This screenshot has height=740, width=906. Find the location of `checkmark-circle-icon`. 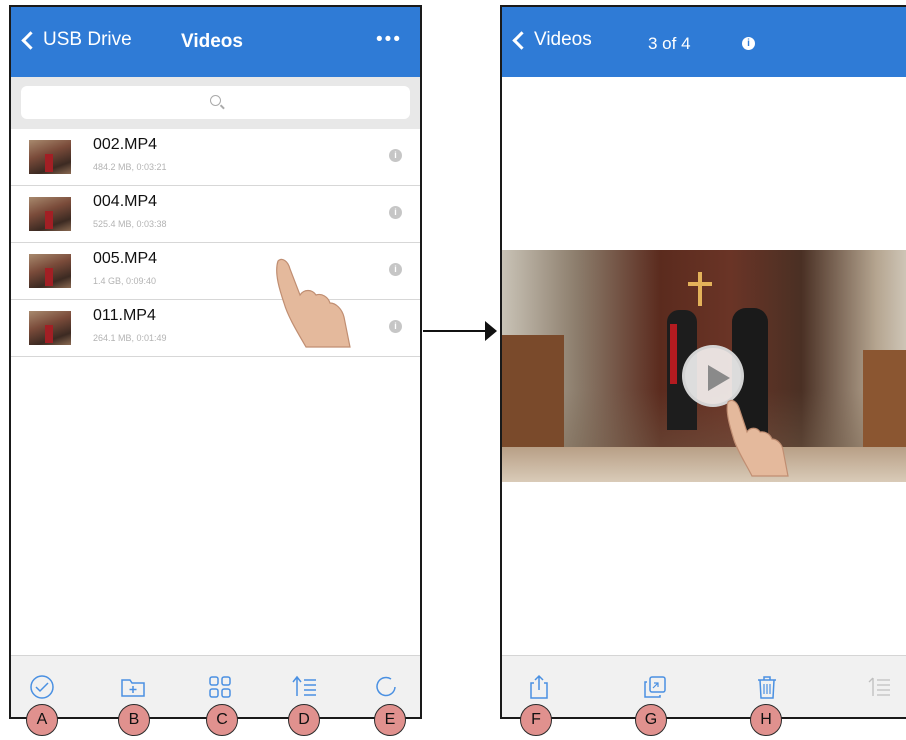

checkmark-circle-icon is located at coordinates (42, 687).